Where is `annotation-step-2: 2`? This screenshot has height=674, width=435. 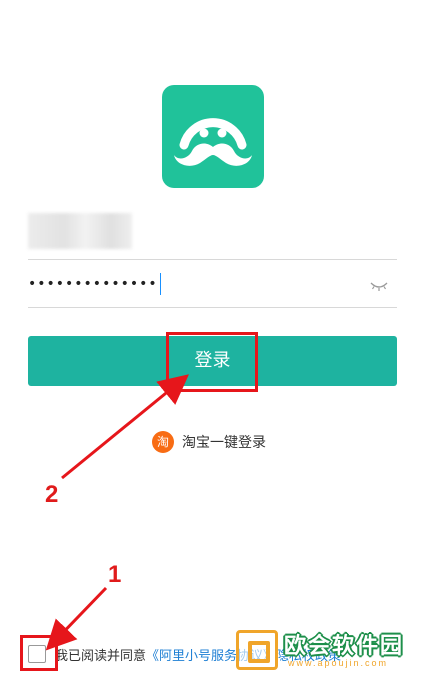
annotation-step-2: 2 is located at coordinates (52, 494).